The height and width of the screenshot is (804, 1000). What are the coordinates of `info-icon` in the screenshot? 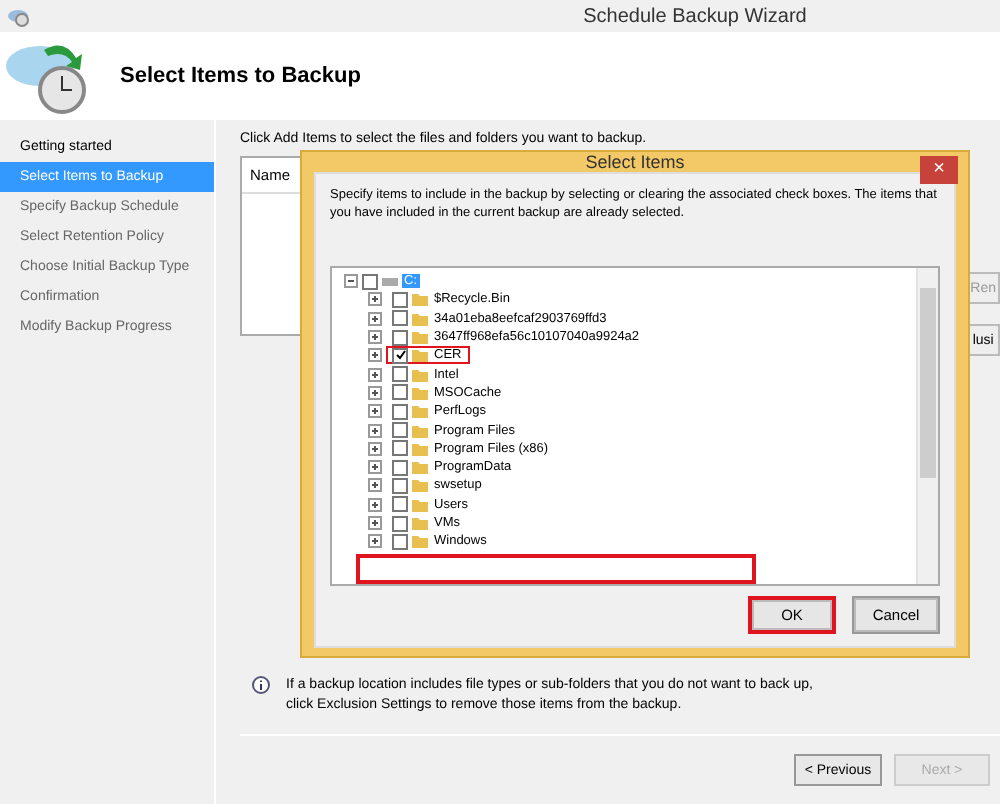 It's located at (261, 685).